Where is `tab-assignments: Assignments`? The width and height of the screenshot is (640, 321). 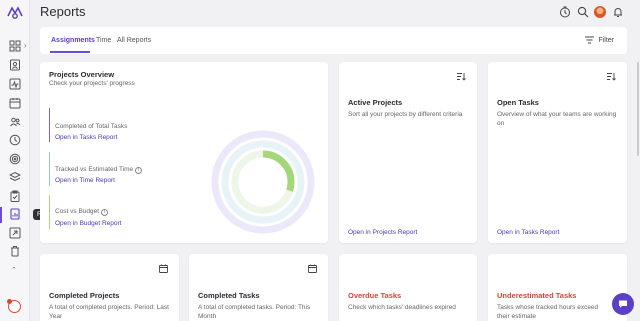
tab-assignments: Assignments is located at coordinates (73, 40).